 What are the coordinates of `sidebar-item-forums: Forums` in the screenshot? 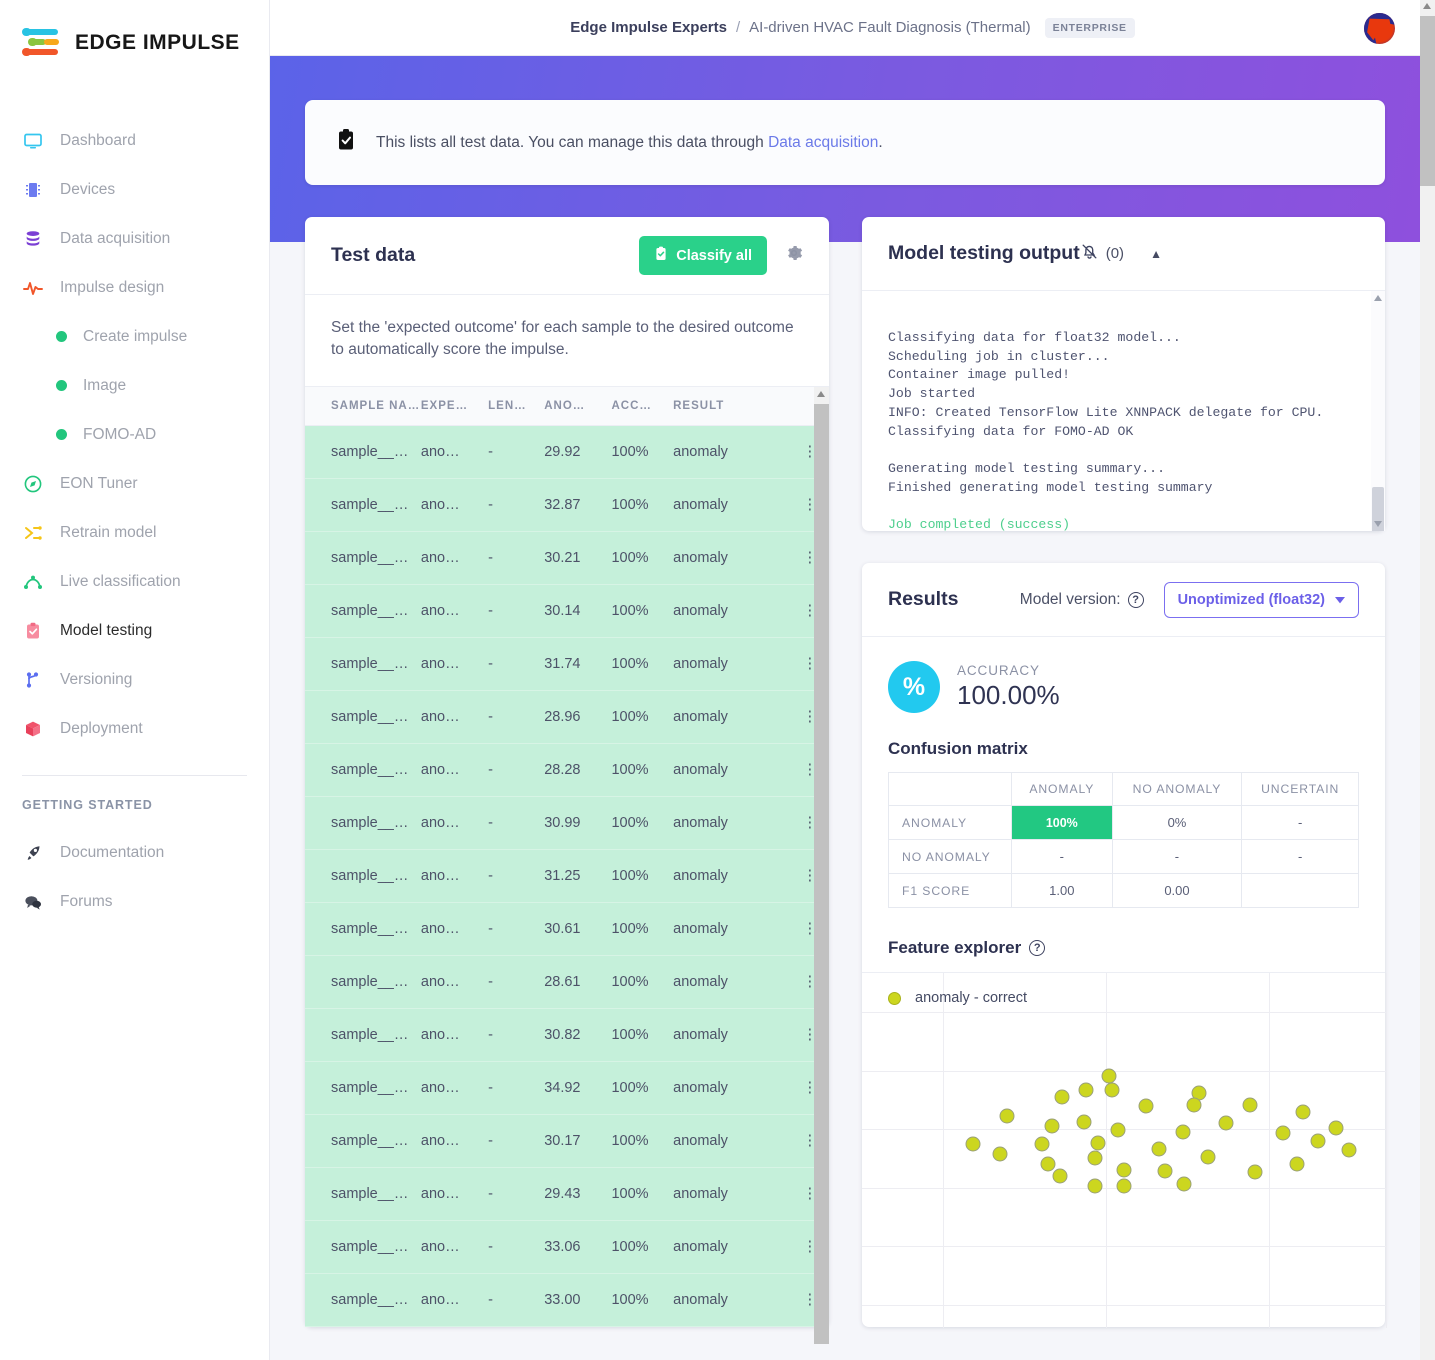 It's located at (134, 901).